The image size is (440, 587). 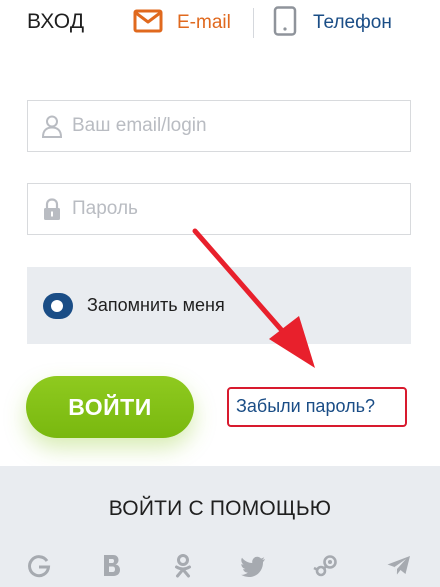 What do you see at coordinates (253, 23) in the screenshot?
I see `tab-divider` at bounding box center [253, 23].